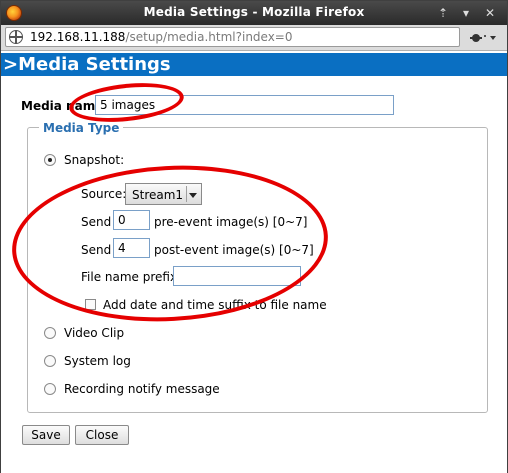  I want to click on address-bar: 192.168.11.188/setup/media.html?index=0, so click(254, 38).